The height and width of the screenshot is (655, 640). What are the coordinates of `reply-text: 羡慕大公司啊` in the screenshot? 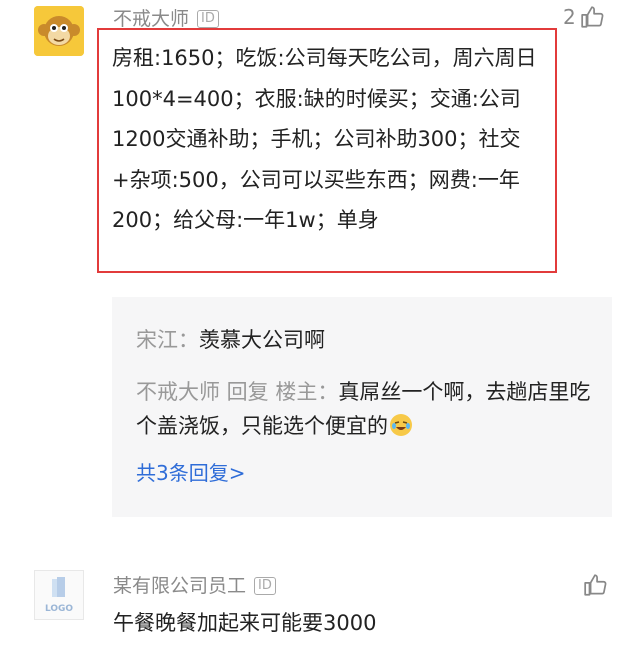 It's located at (262, 340).